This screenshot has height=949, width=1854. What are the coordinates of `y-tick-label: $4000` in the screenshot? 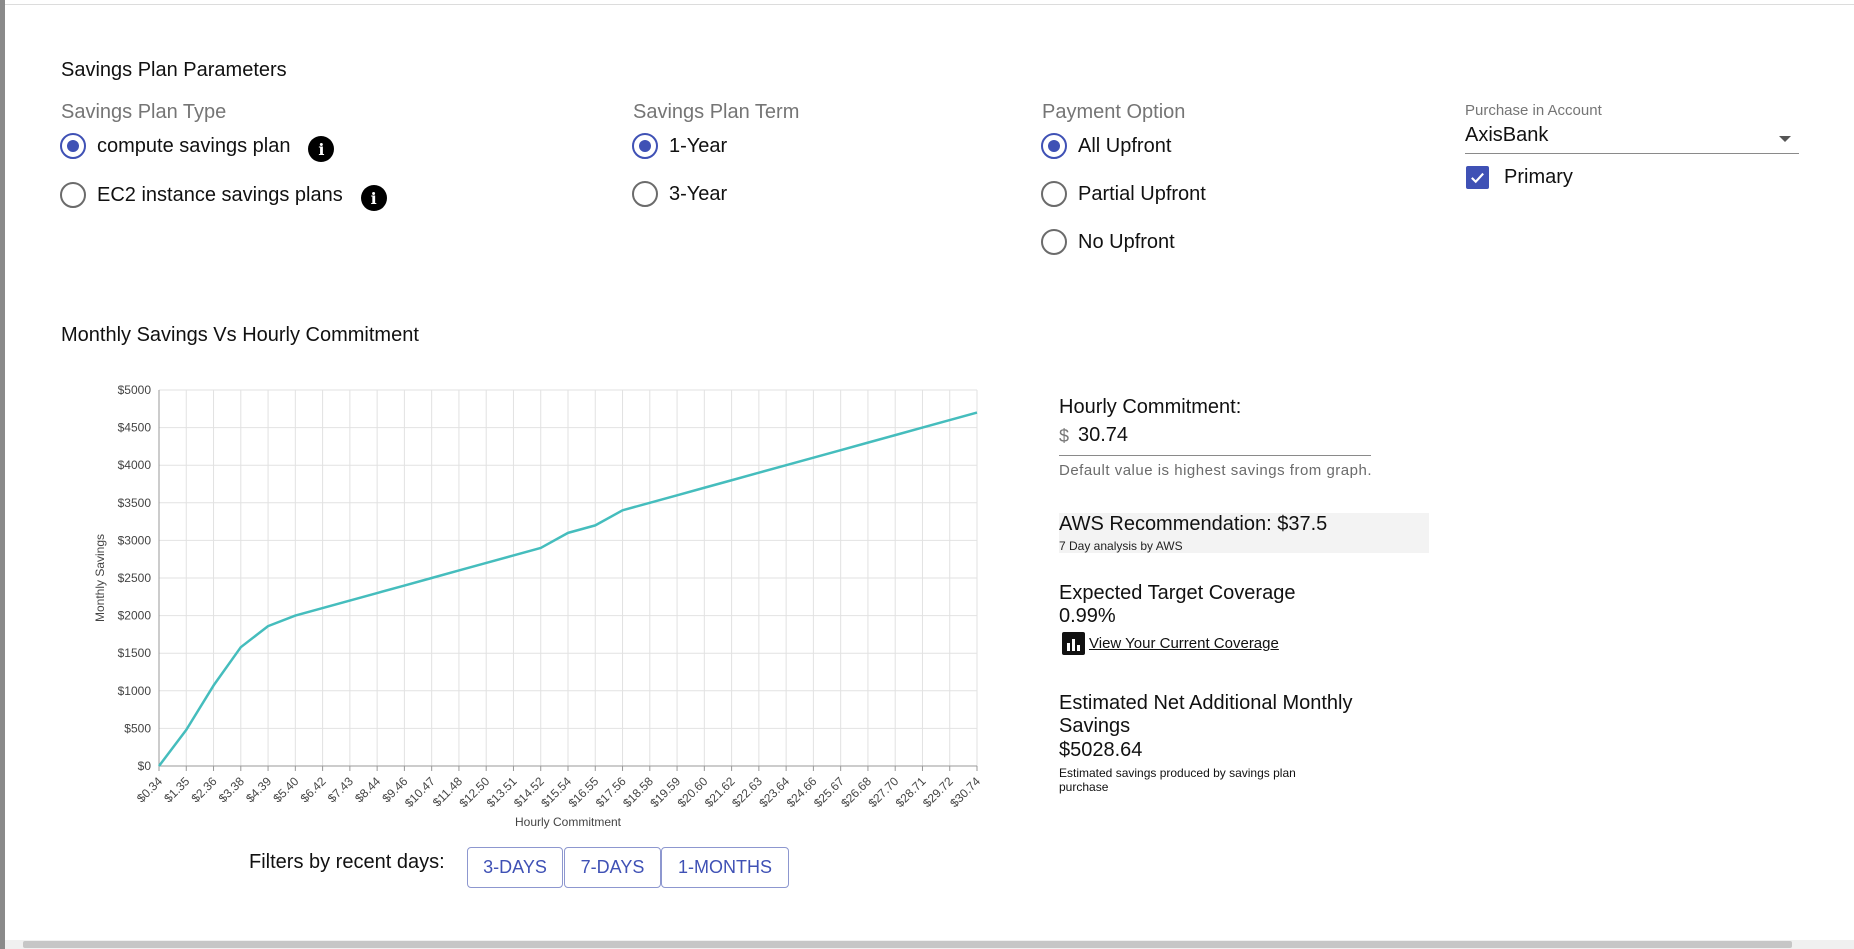 It's located at (135, 465).